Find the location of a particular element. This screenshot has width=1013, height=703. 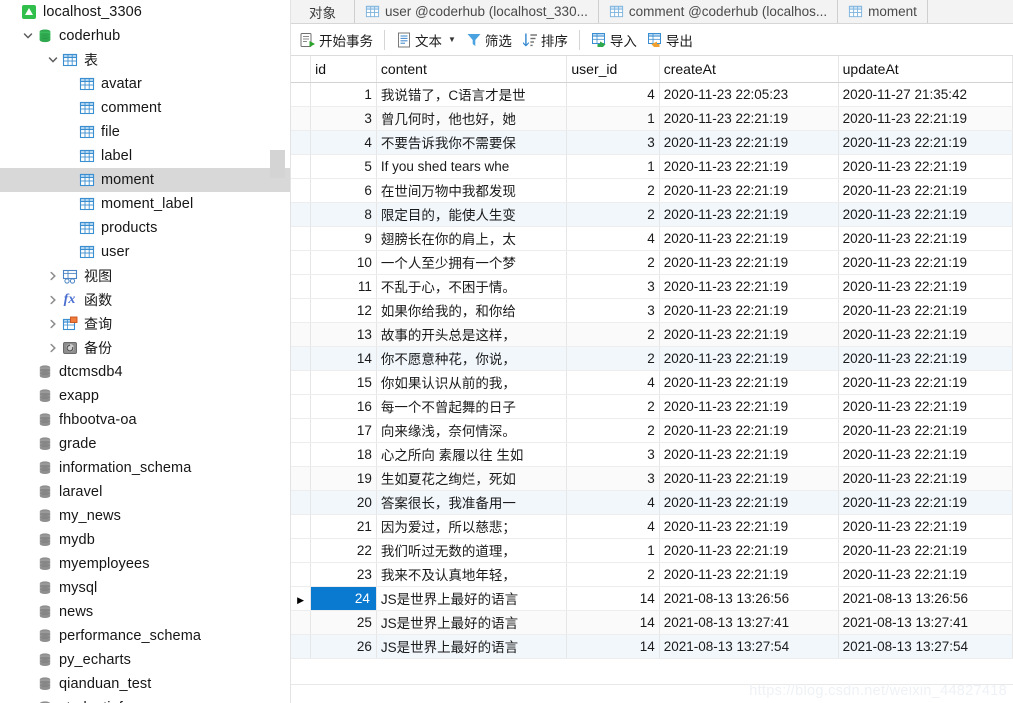

cell-id: 6 is located at coordinates (343, 190).